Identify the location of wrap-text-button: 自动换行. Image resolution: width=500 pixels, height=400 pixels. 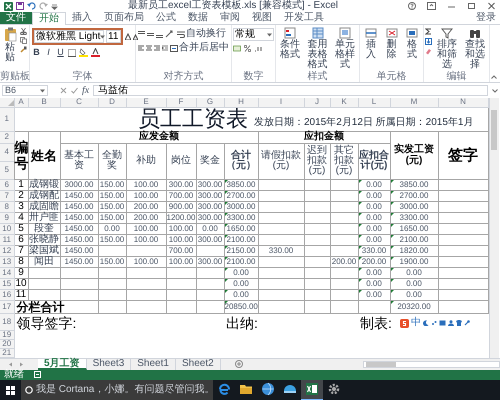
(201, 34).